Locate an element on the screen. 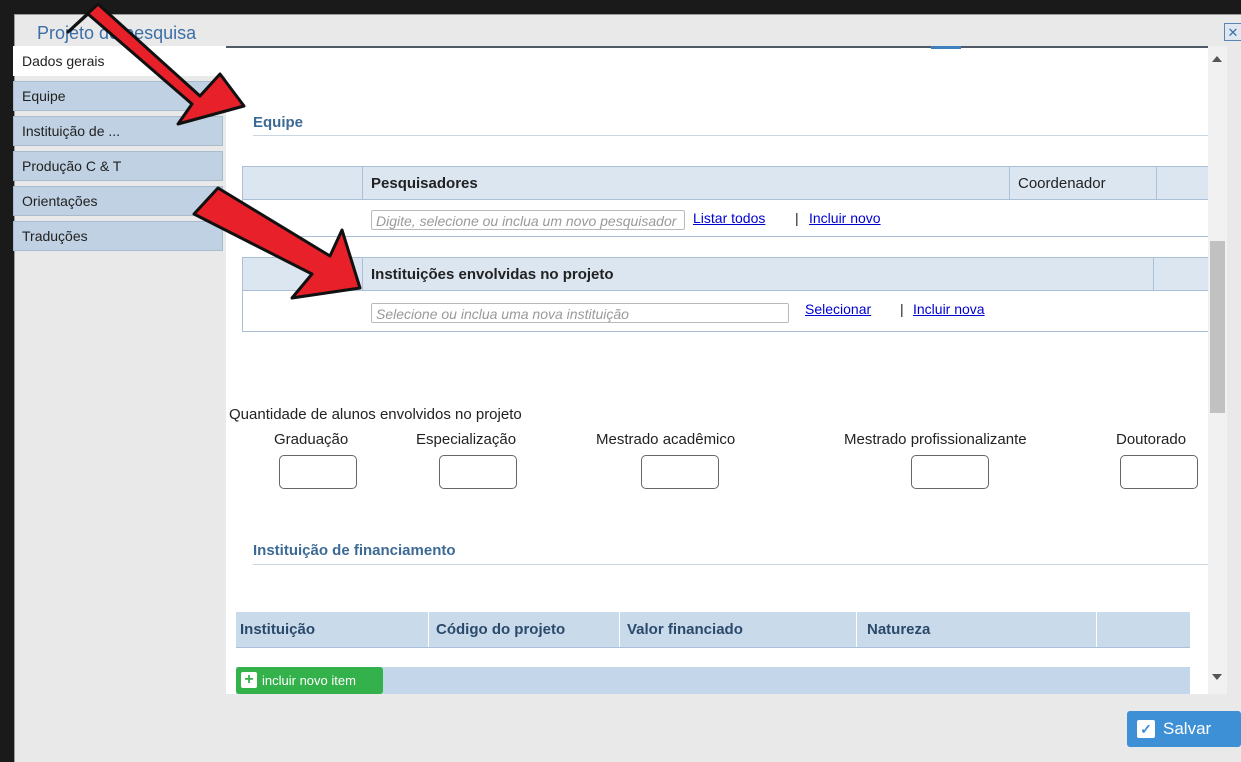 The width and height of the screenshot is (1241, 762). divider is located at coordinates (730, 135).